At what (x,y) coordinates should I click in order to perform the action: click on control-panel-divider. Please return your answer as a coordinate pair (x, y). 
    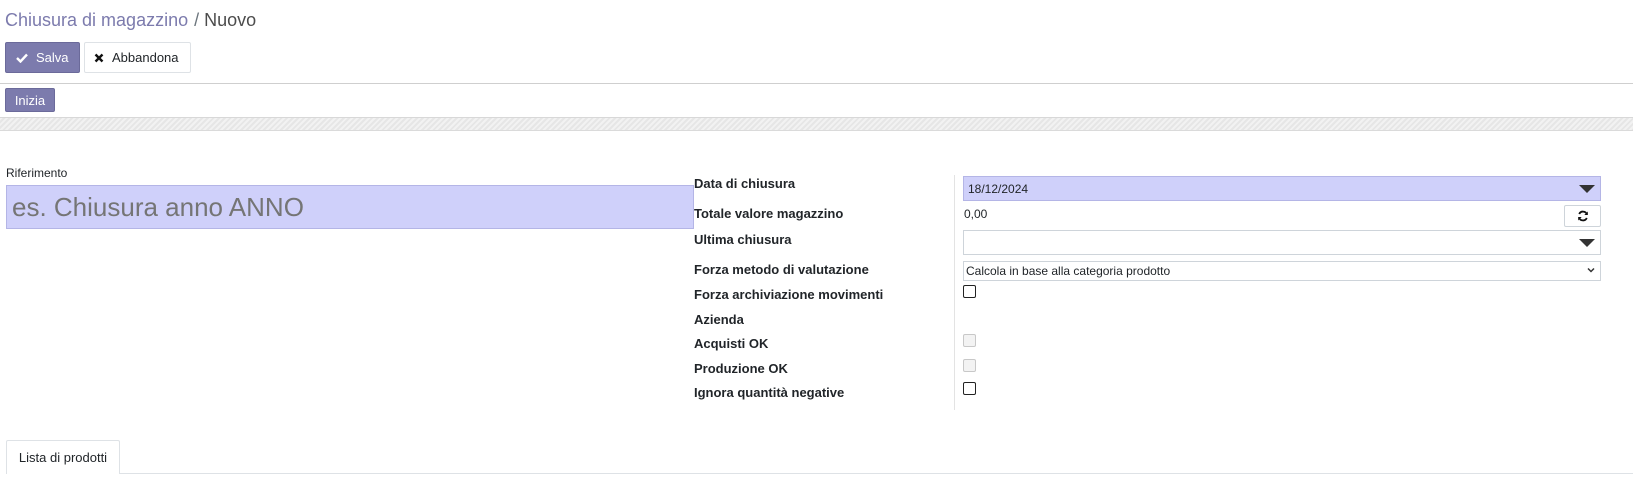
    Looking at the image, I should click on (816, 83).